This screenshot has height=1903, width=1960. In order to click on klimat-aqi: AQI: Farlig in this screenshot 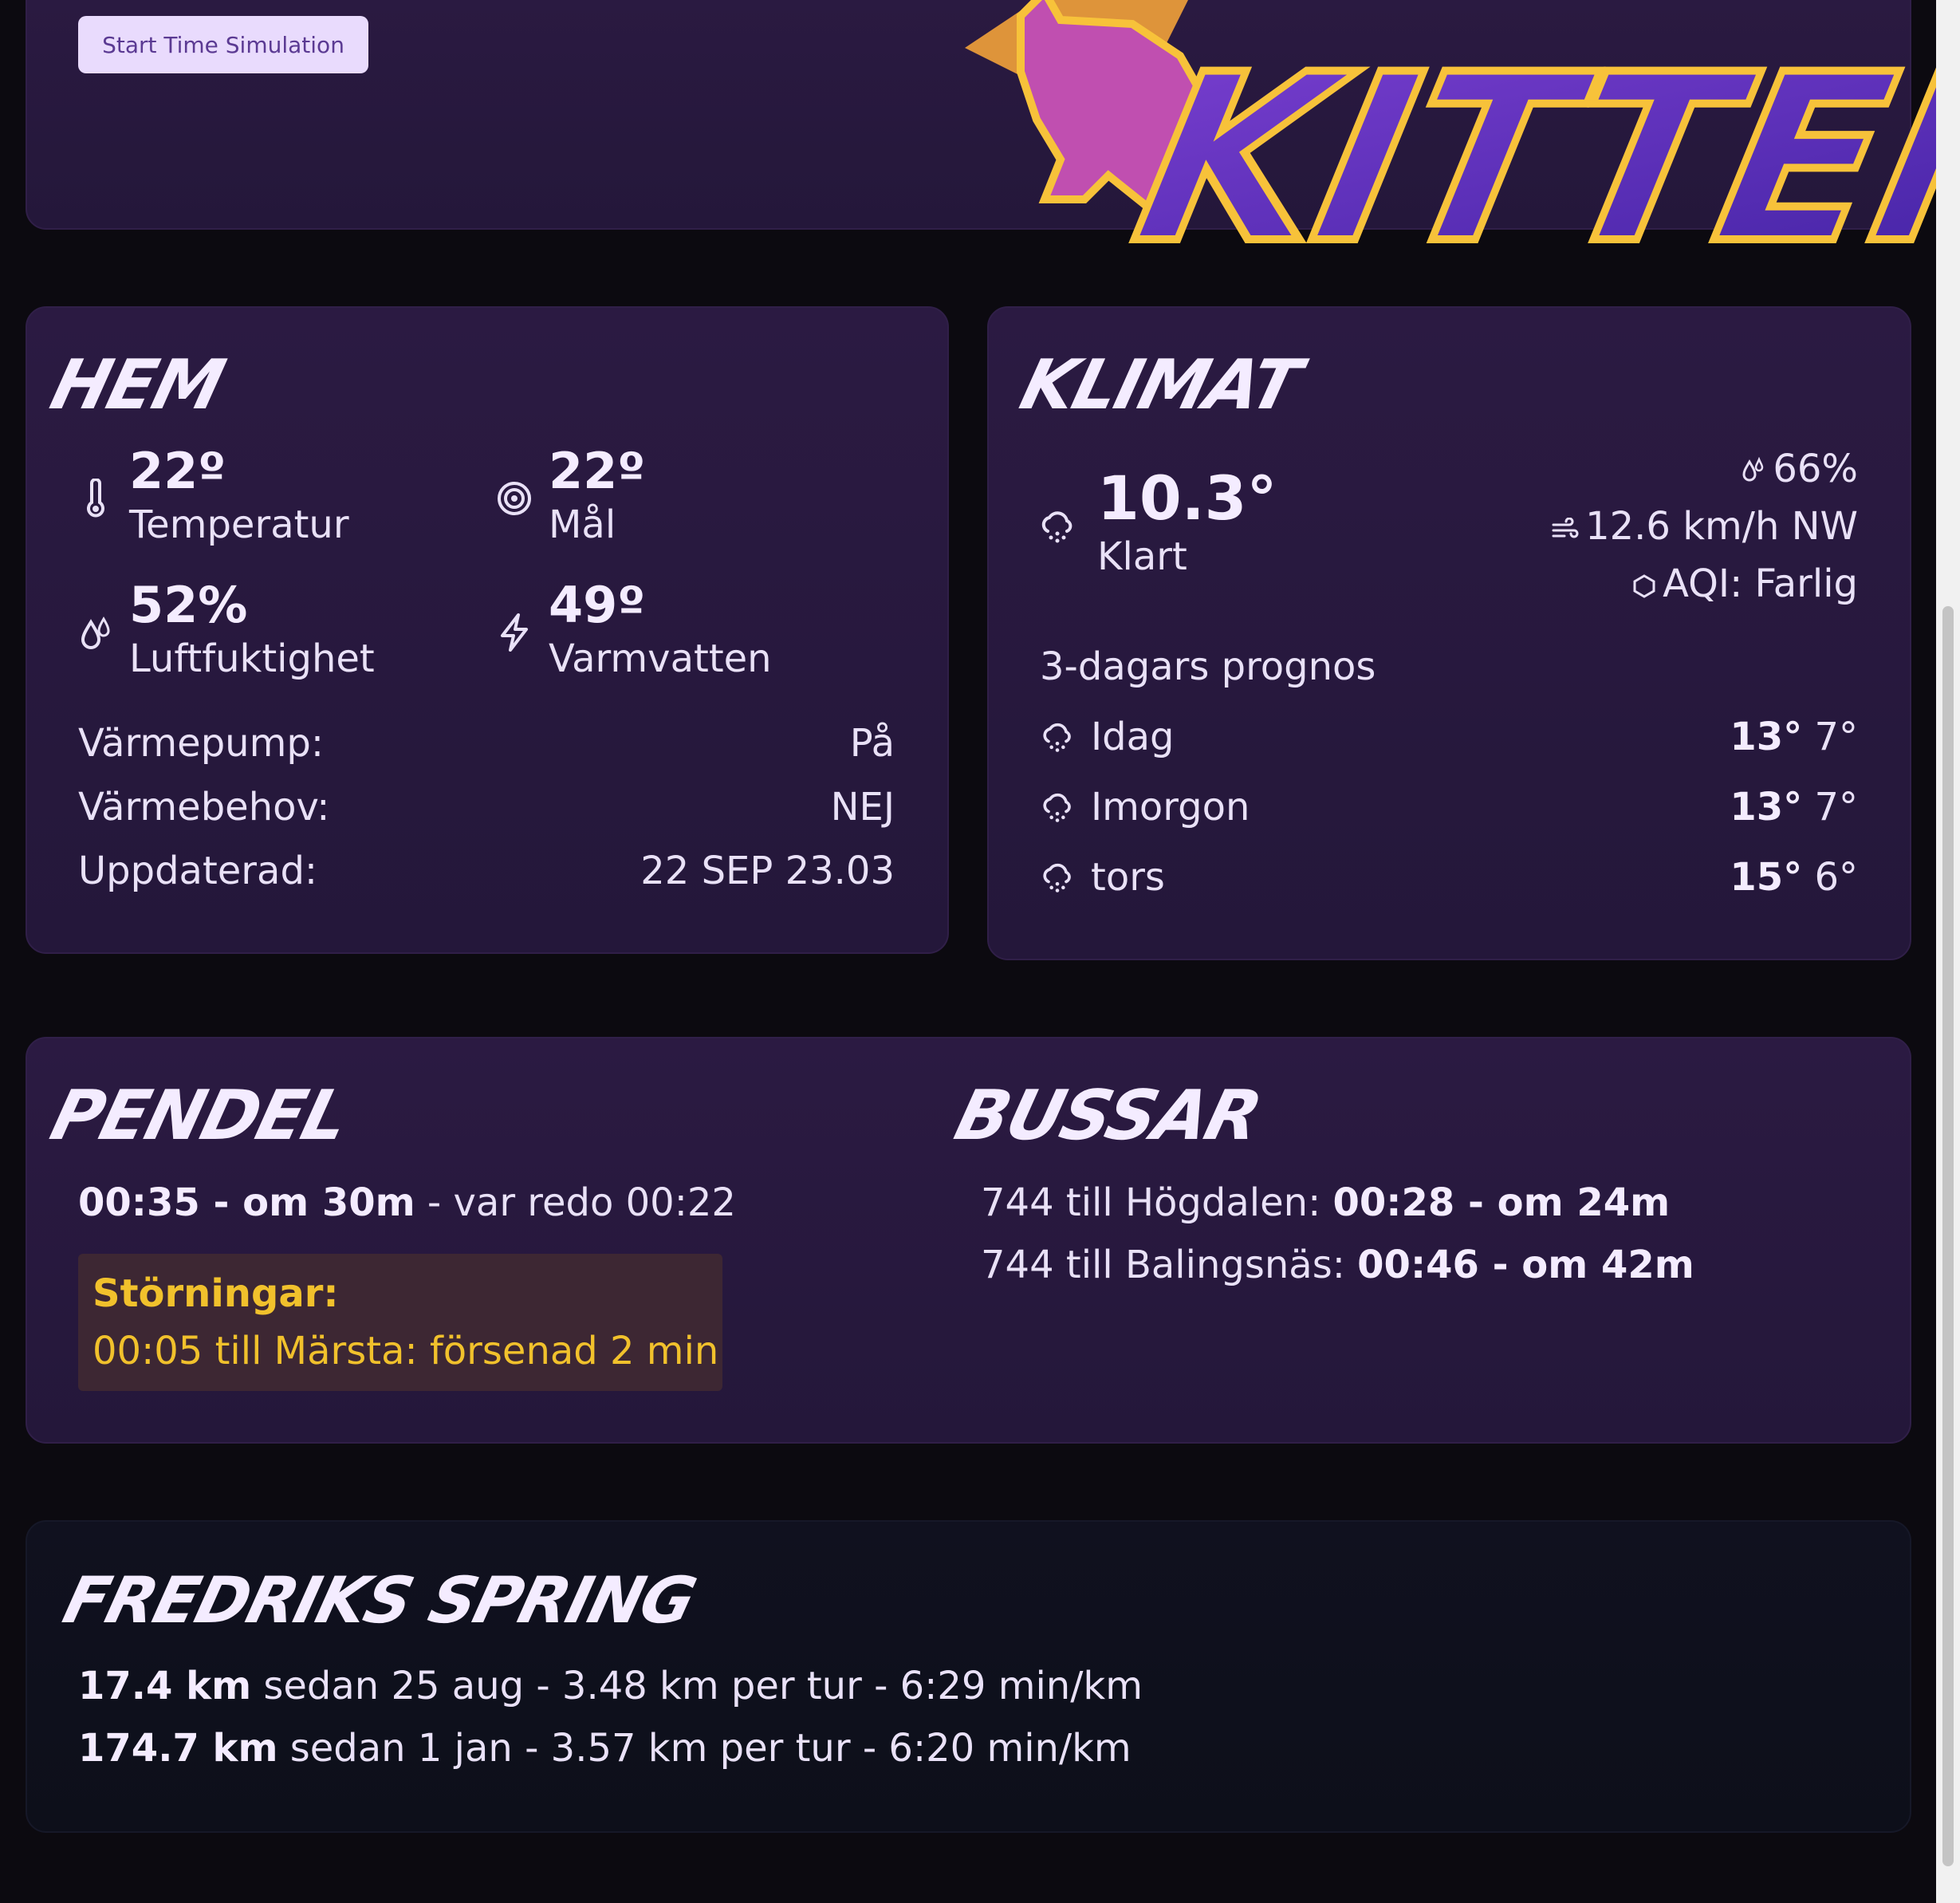, I will do `click(1745, 585)`.